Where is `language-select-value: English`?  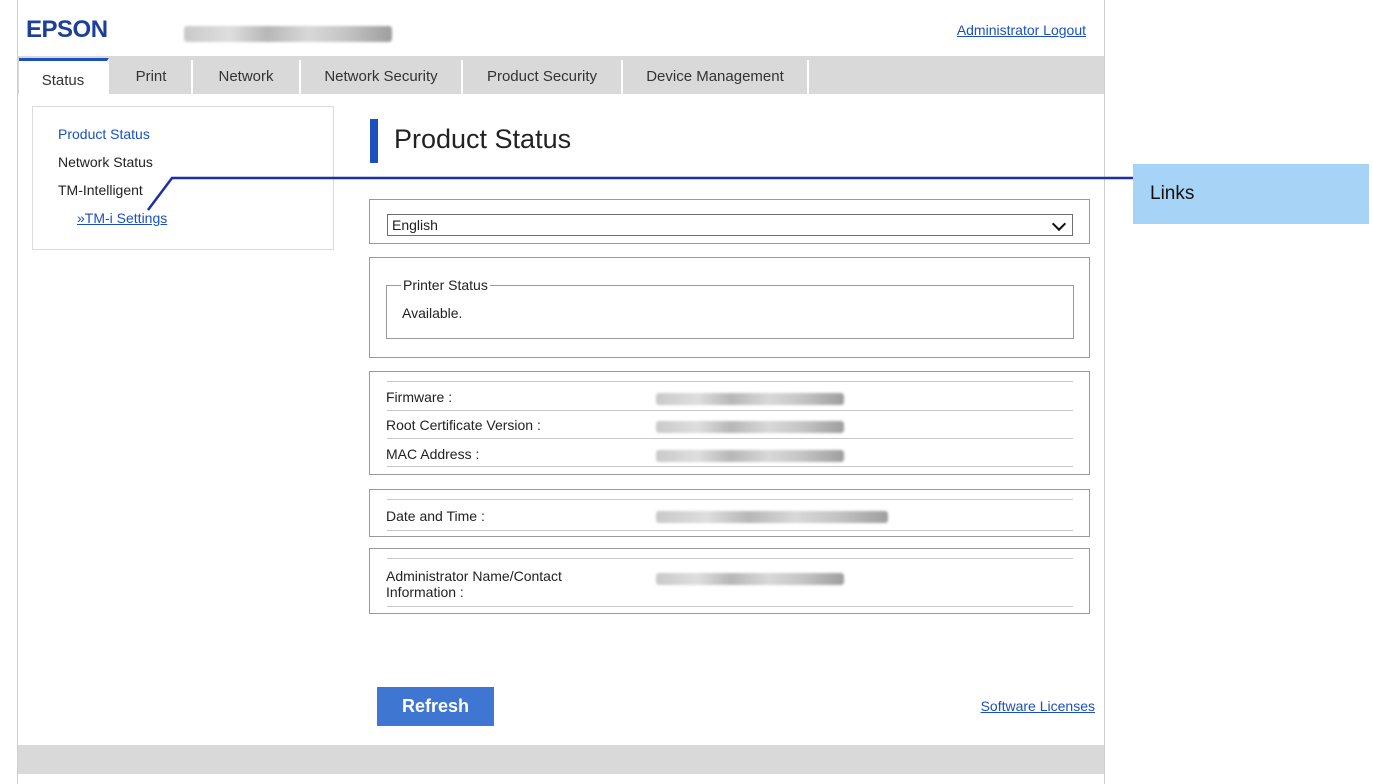
language-select-value: English is located at coordinates (415, 225).